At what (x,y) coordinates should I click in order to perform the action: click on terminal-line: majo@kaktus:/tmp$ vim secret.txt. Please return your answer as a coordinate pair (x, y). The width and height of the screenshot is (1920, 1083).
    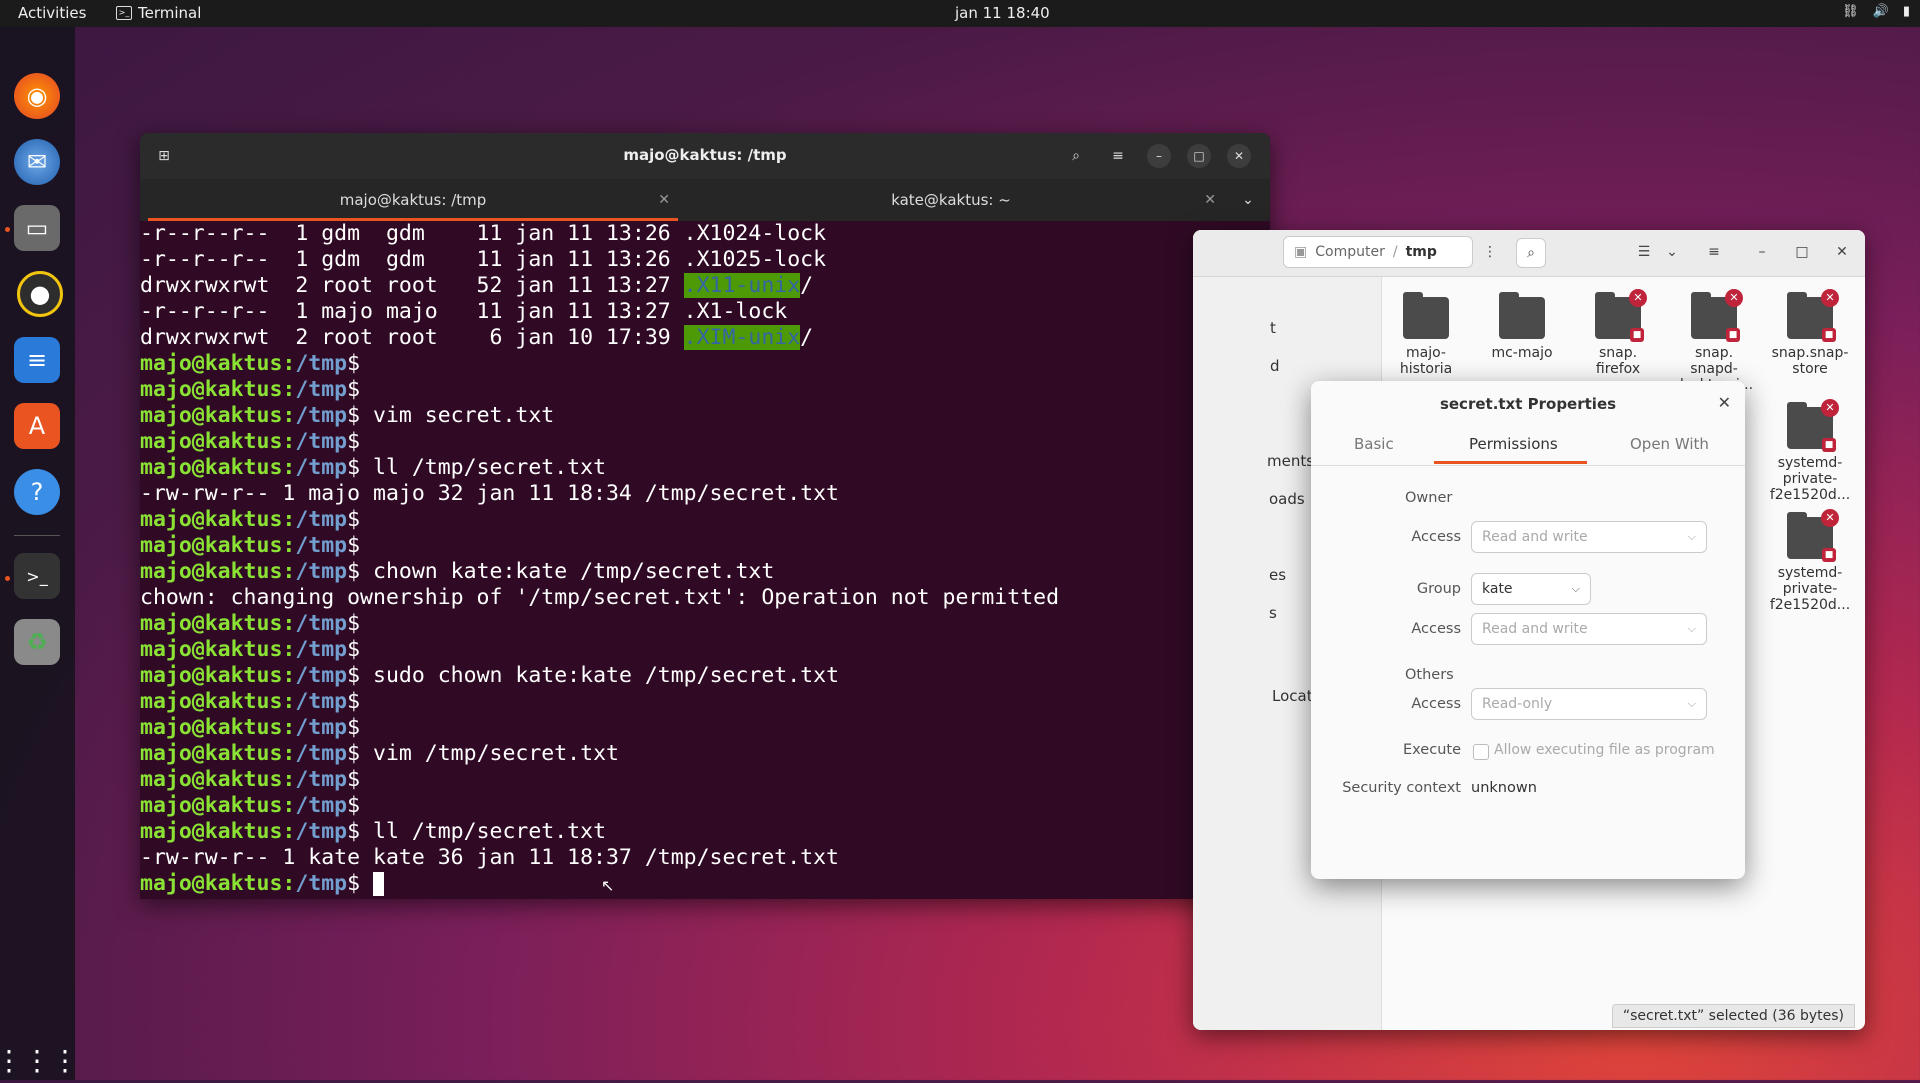
    Looking at the image, I should click on (700, 416).